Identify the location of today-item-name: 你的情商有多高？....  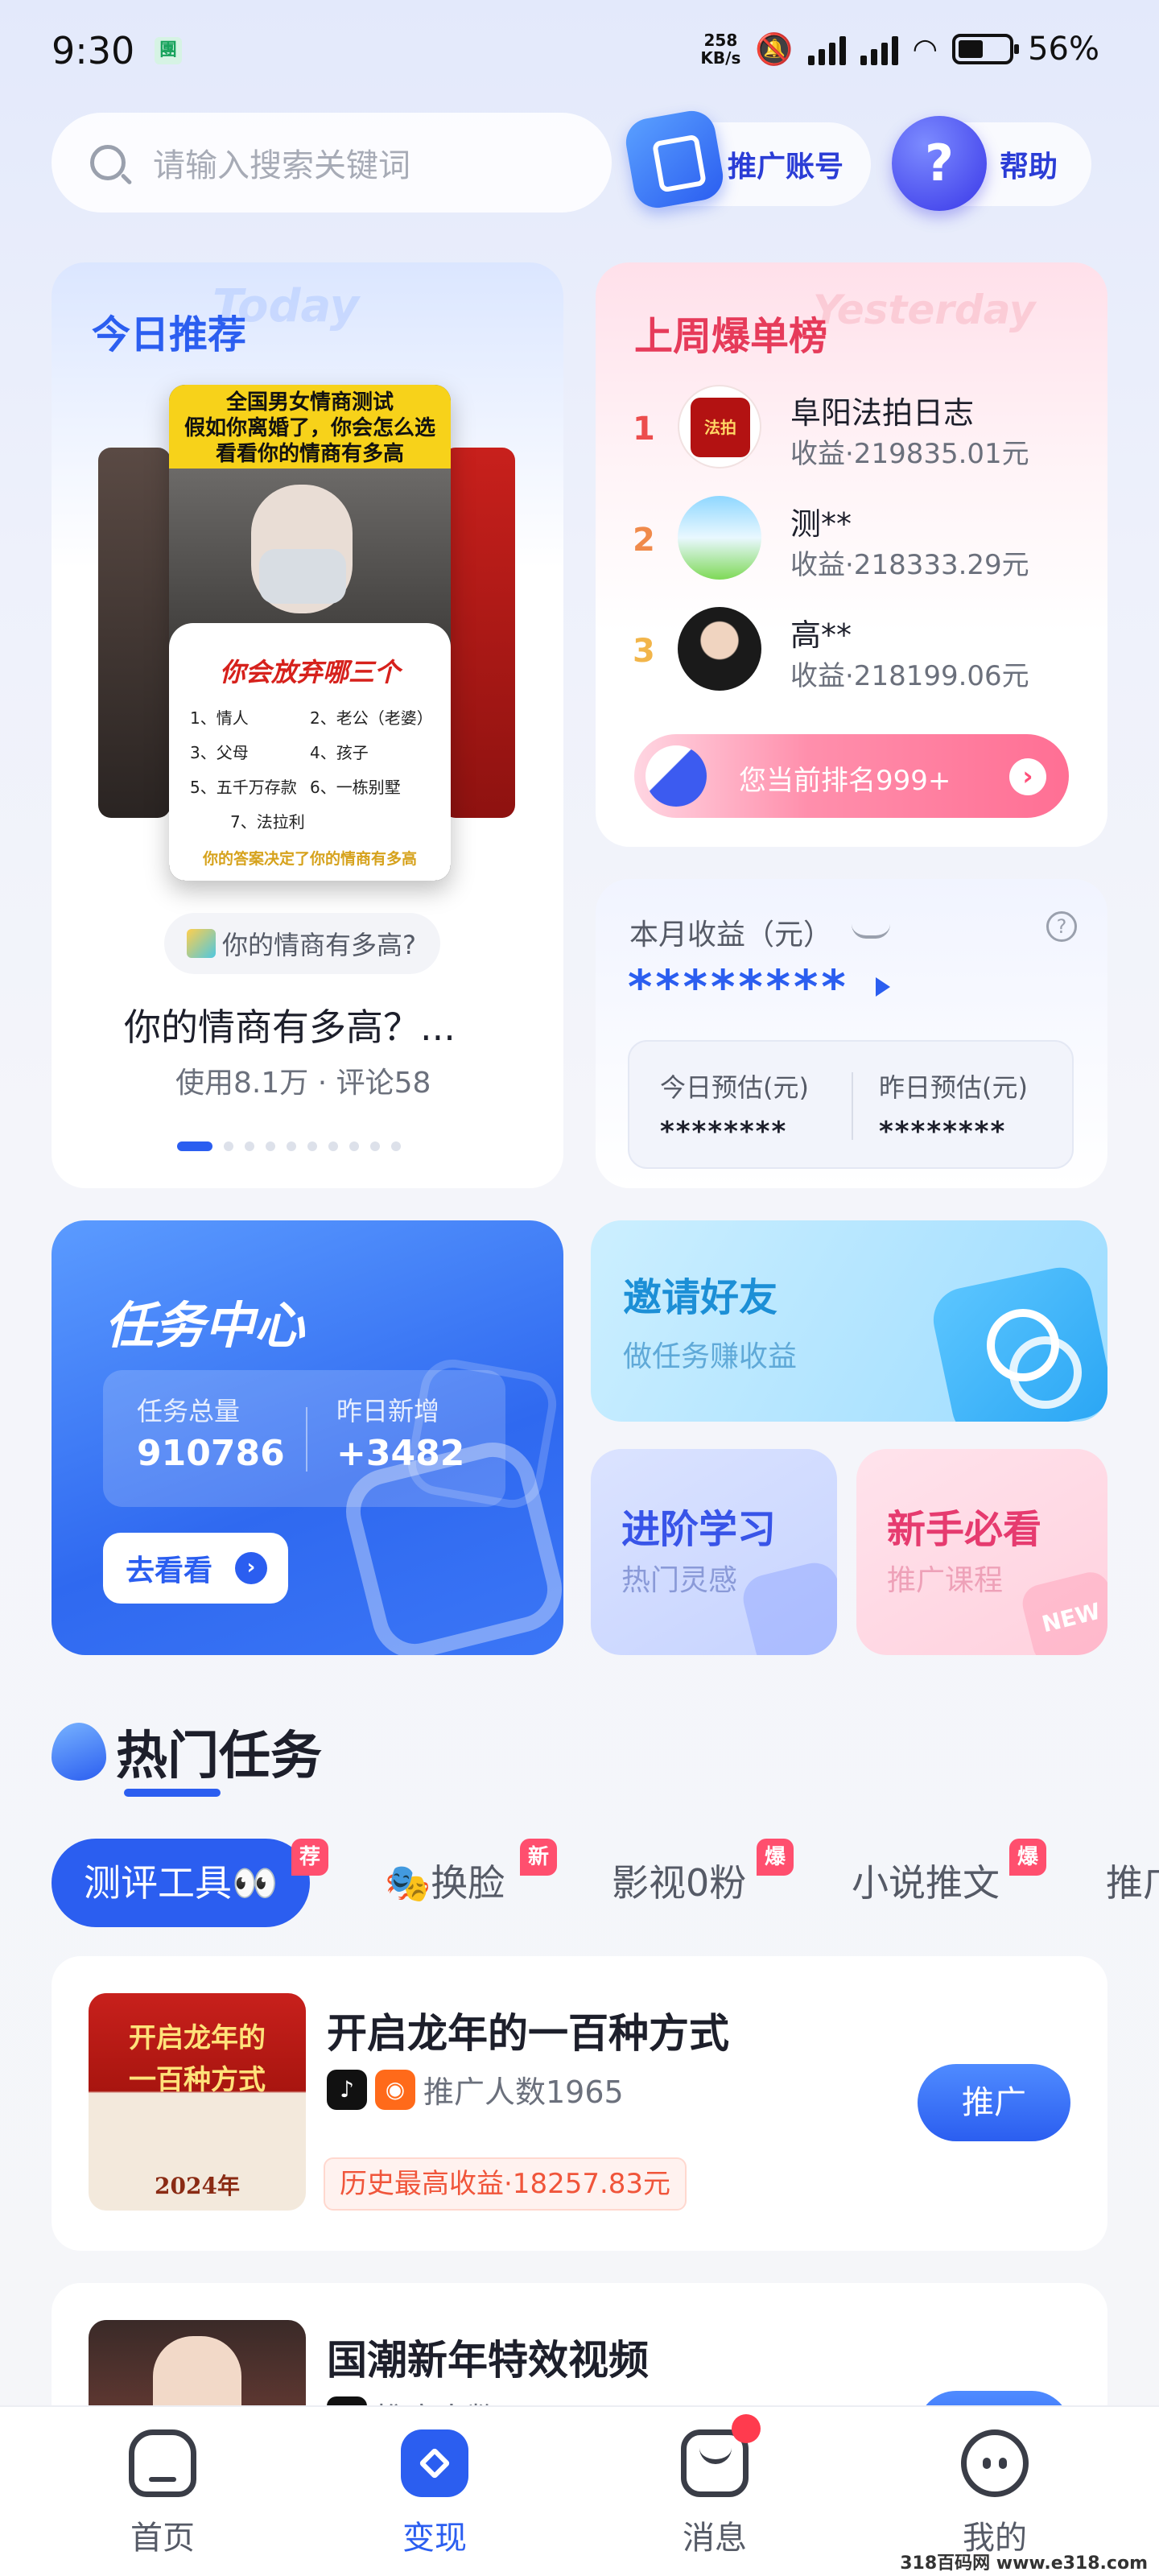
(290, 1024).